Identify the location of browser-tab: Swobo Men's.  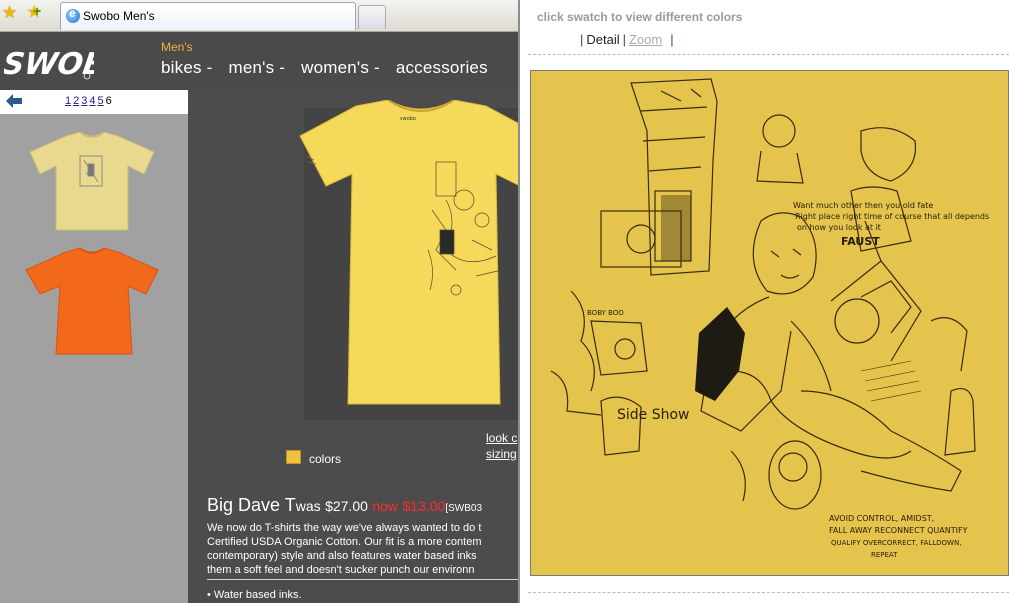
(208, 16).